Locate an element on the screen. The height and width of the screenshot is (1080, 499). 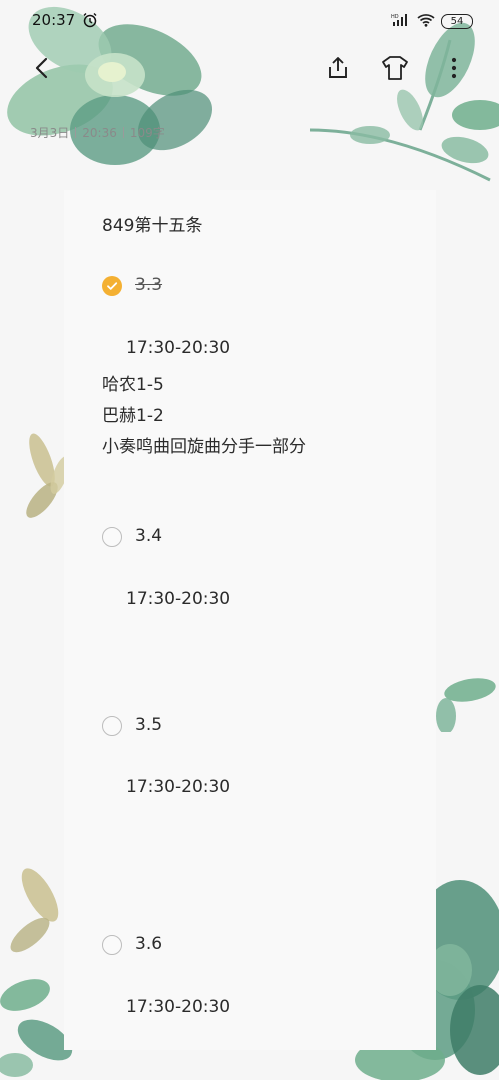
more-vertical-icon is located at coordinates (454, 68).